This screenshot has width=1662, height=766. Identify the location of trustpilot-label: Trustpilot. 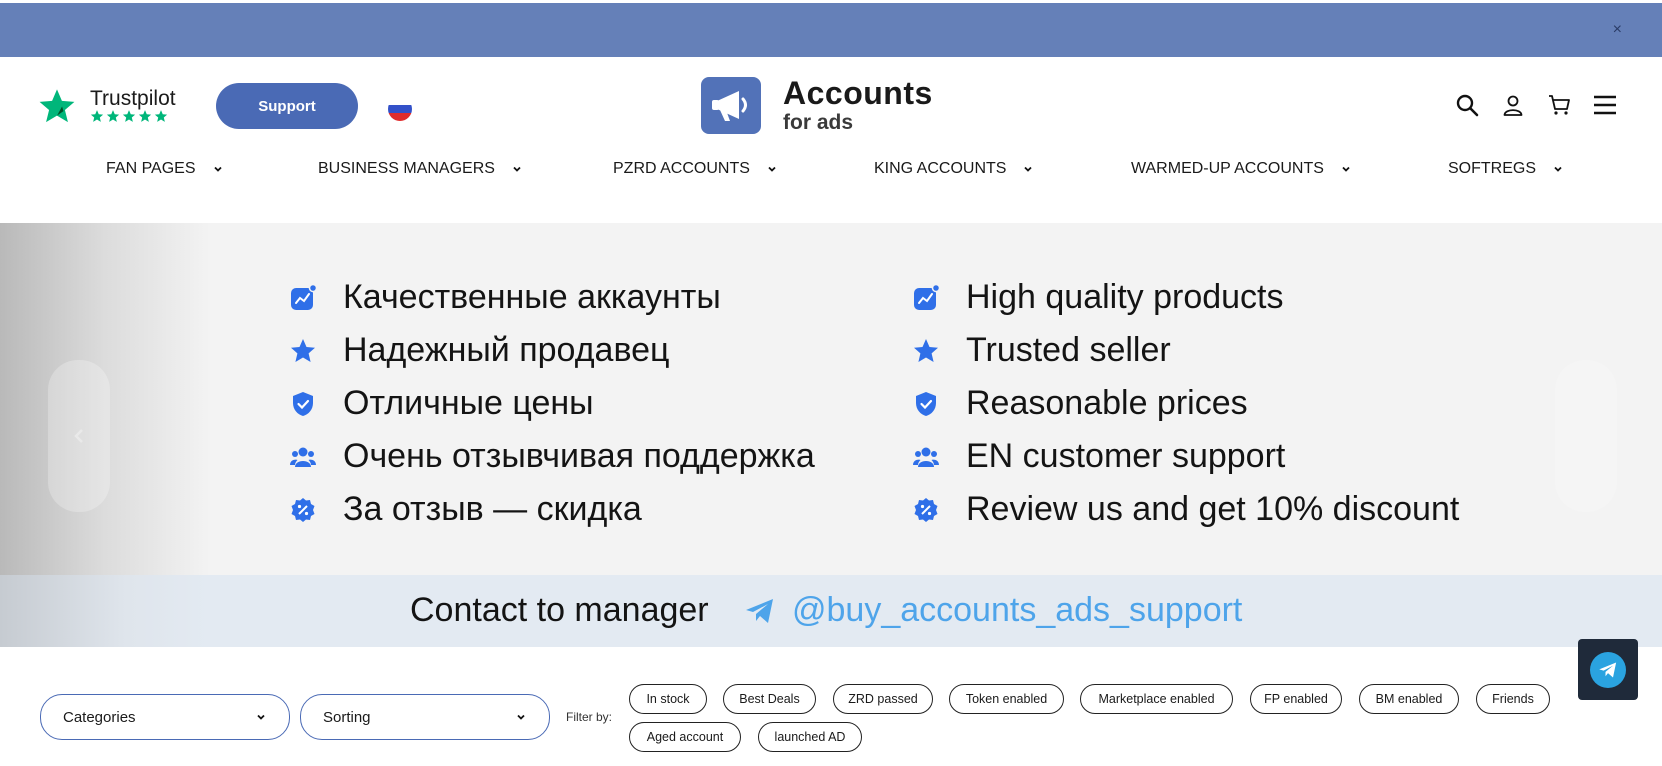
(133, 98).